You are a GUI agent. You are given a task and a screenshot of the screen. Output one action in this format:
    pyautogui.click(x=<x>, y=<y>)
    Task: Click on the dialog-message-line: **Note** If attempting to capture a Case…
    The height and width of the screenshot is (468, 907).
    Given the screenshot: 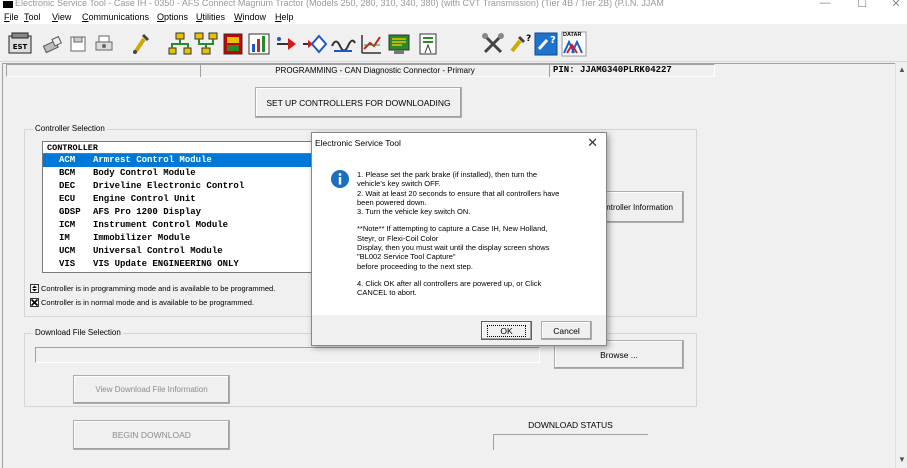 What is the action you would take?
    pyautogui.click(x=452, y=229)
    